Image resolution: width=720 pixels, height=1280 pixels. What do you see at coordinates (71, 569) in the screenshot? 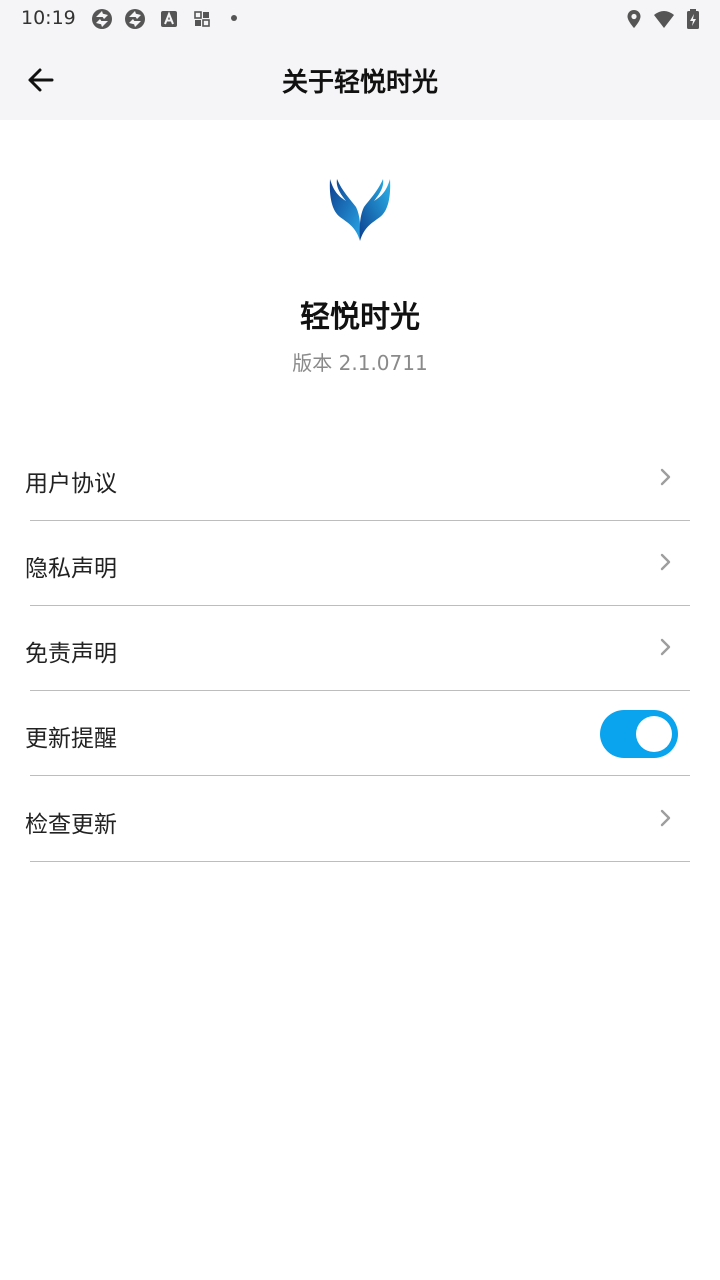
I see `menu-item-label: 隐私声明` at bounding box center [71, 569].